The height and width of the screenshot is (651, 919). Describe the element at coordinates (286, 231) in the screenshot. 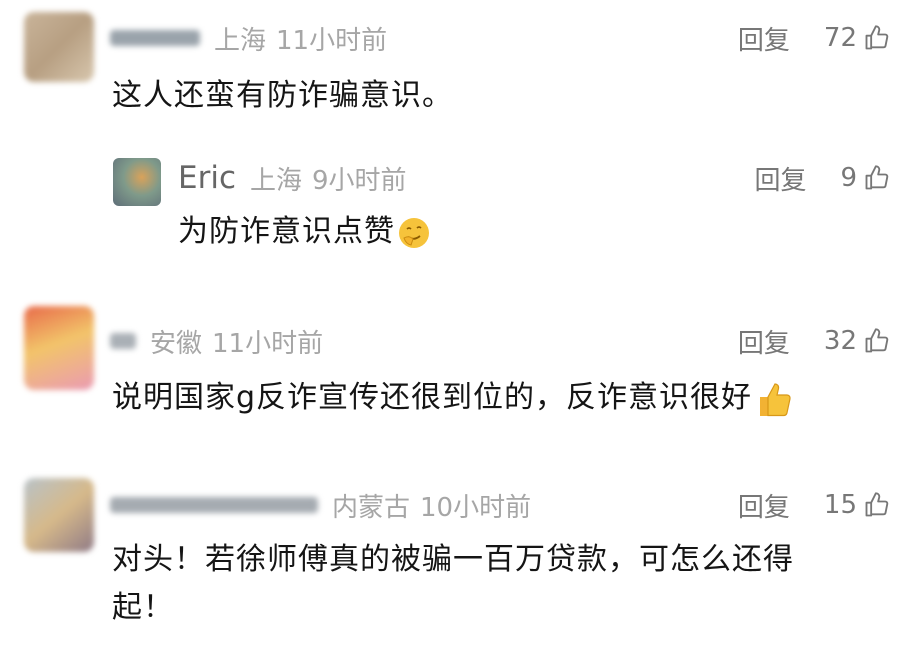

I see `comment-text-content: 为防诈意识点赞` at that location.